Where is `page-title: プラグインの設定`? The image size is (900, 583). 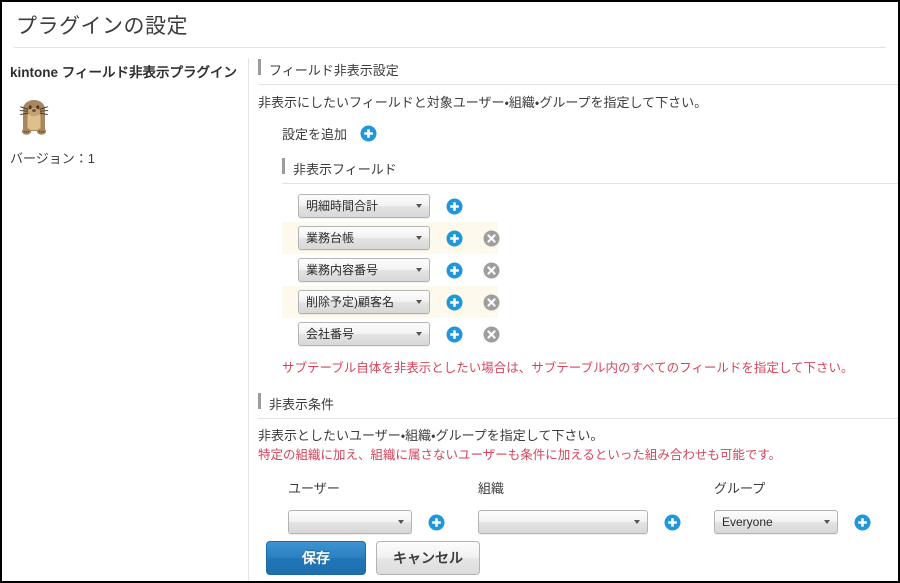
page-title: プラグインの設定 is located at coordinates (102, 26).